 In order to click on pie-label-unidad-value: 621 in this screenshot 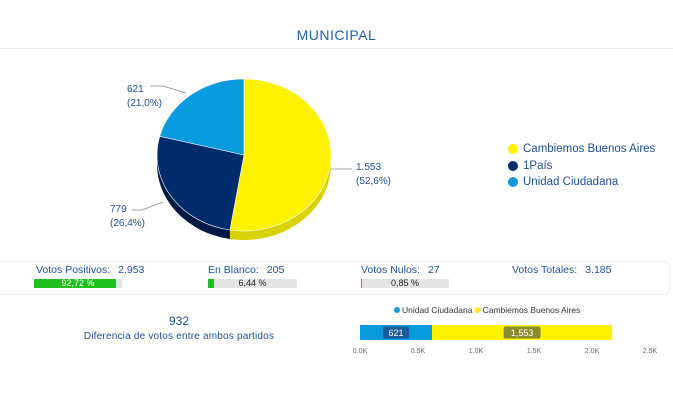, I will do `click(135, 89)`.